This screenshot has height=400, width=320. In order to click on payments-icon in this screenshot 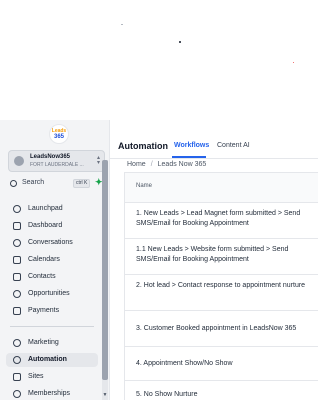, I will do `click(17, 311)`.